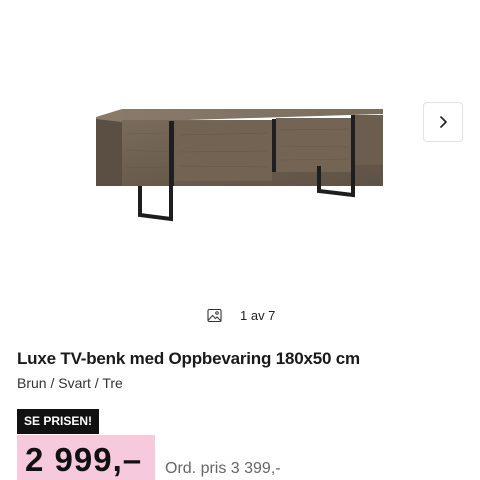  What do you see at coordinates (223, 468) in the screenshot?
I see `original-price: Ord. pris 3 399,-` at bounding box center [223, 468].